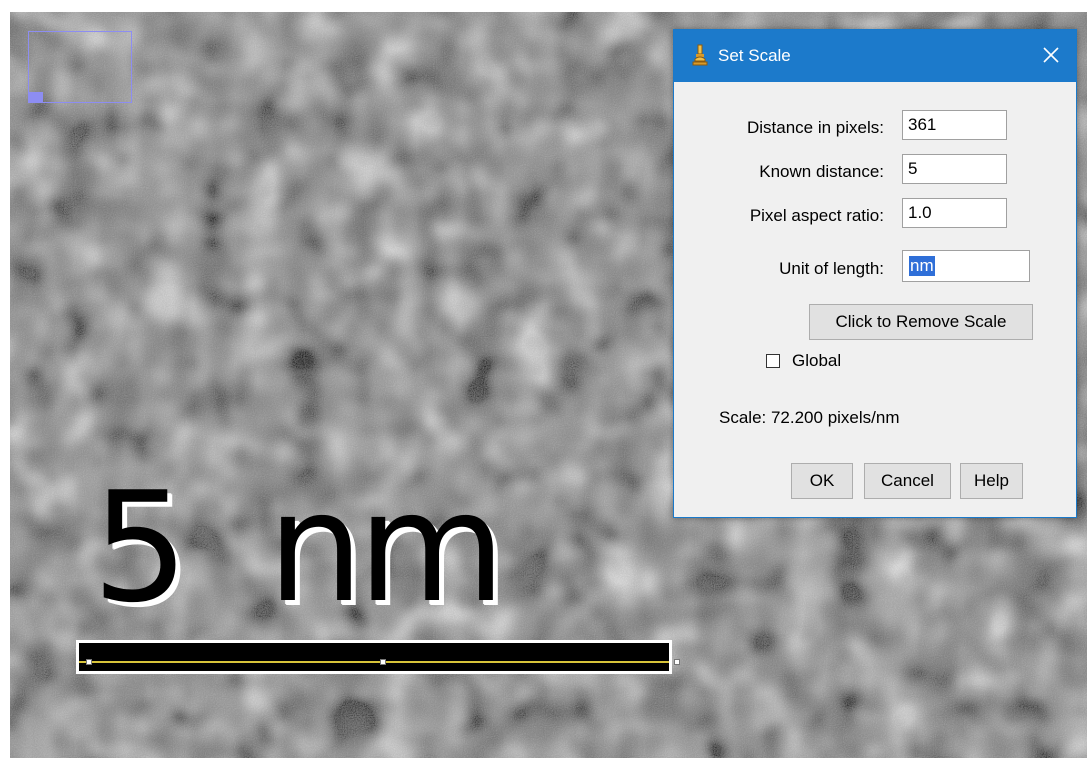 The image size is (1087, 758). Describe the element at coordinates (821, 171) in the screenshot. I see `known-distance-label: Known distance:` at that location.